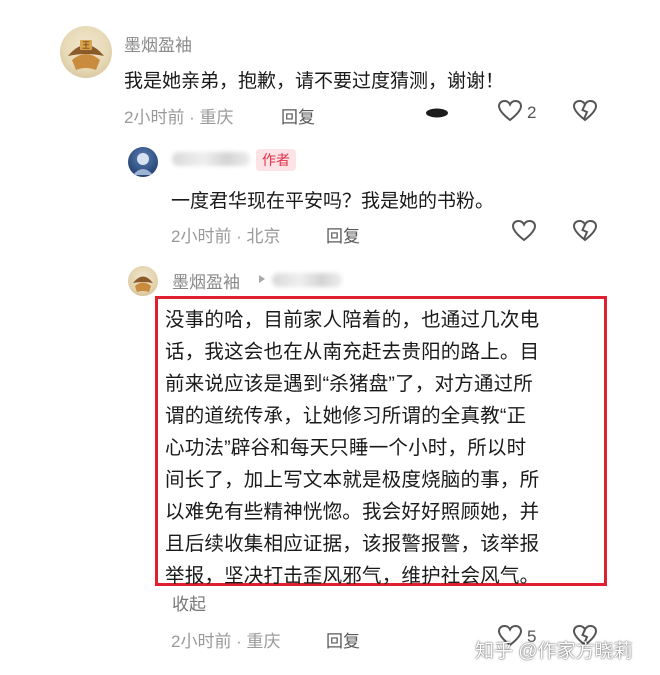  Describe the element at coordinates (86, 52) in the screenshot. I see `avatar: 王` at that location.